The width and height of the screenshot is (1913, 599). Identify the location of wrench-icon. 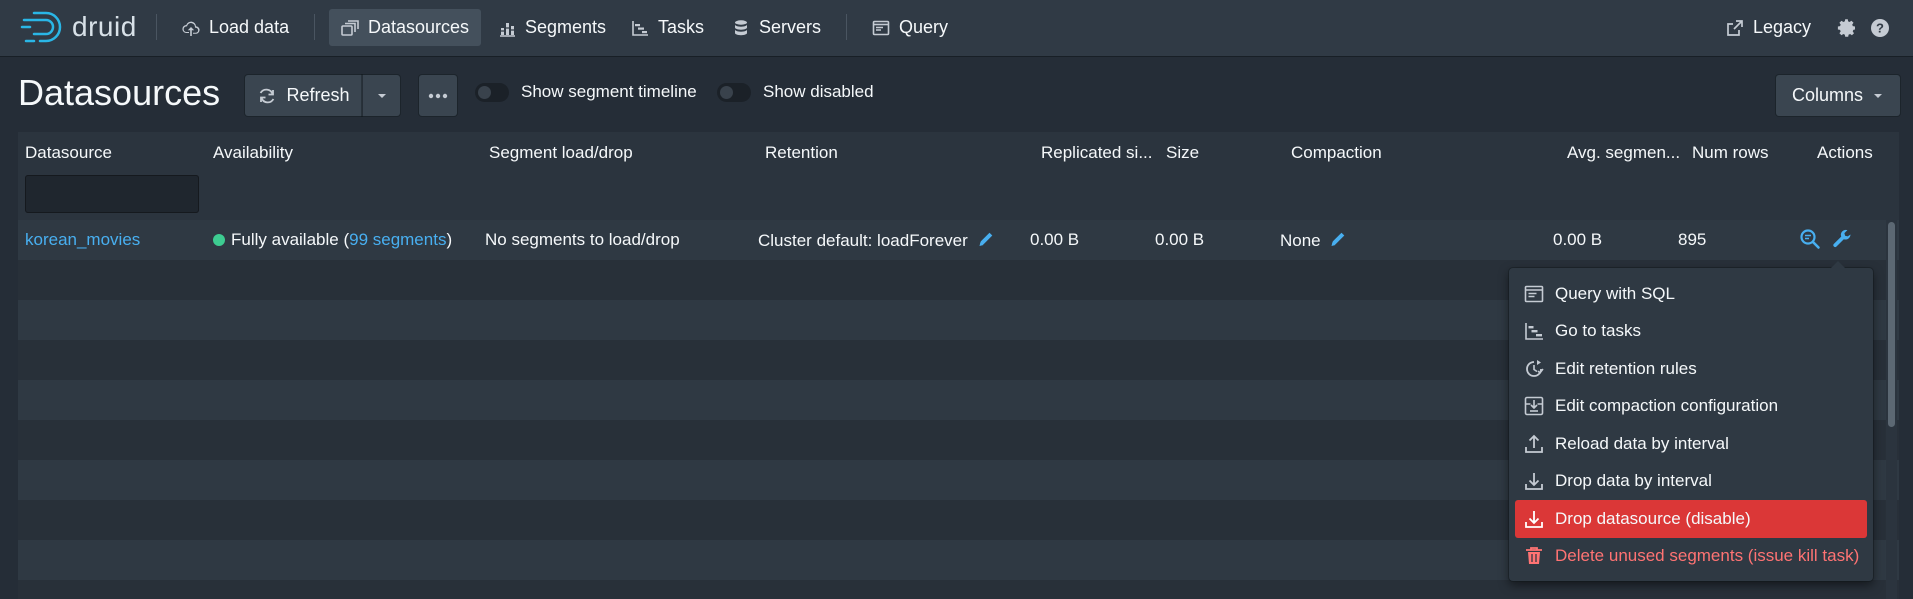
(1842, 239).